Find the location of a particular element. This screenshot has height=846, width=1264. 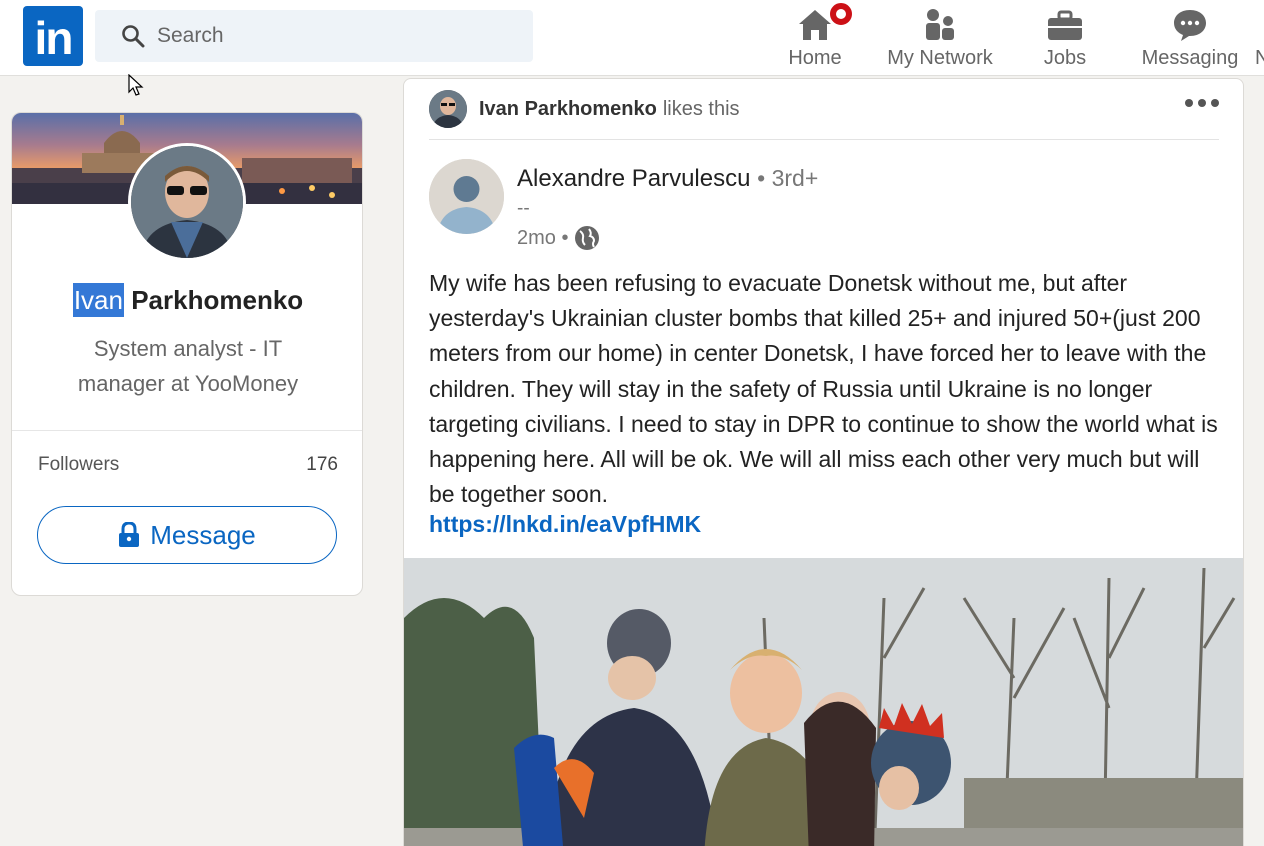

post-meta: 2mo • is located at coordinates (558, 238).